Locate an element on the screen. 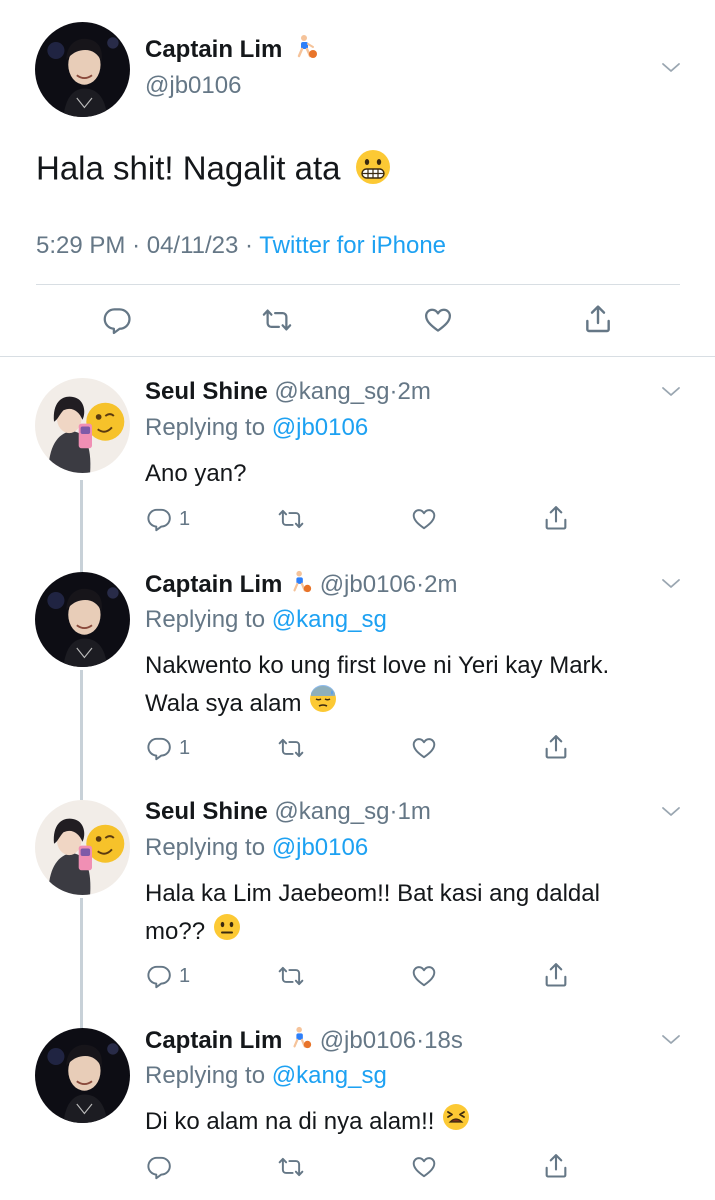  main-tweet-text: Hala shit! Nagalit ata is located at coordinates (214, 171).